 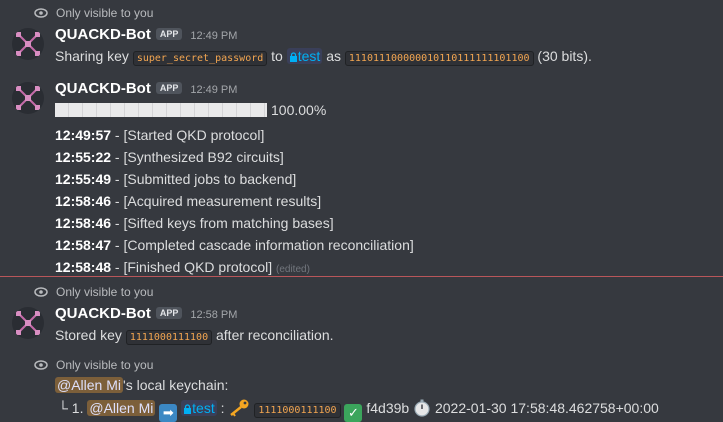 I want to click on inline-code: 111011100000010110111111101100, so click(x=439, y=58).